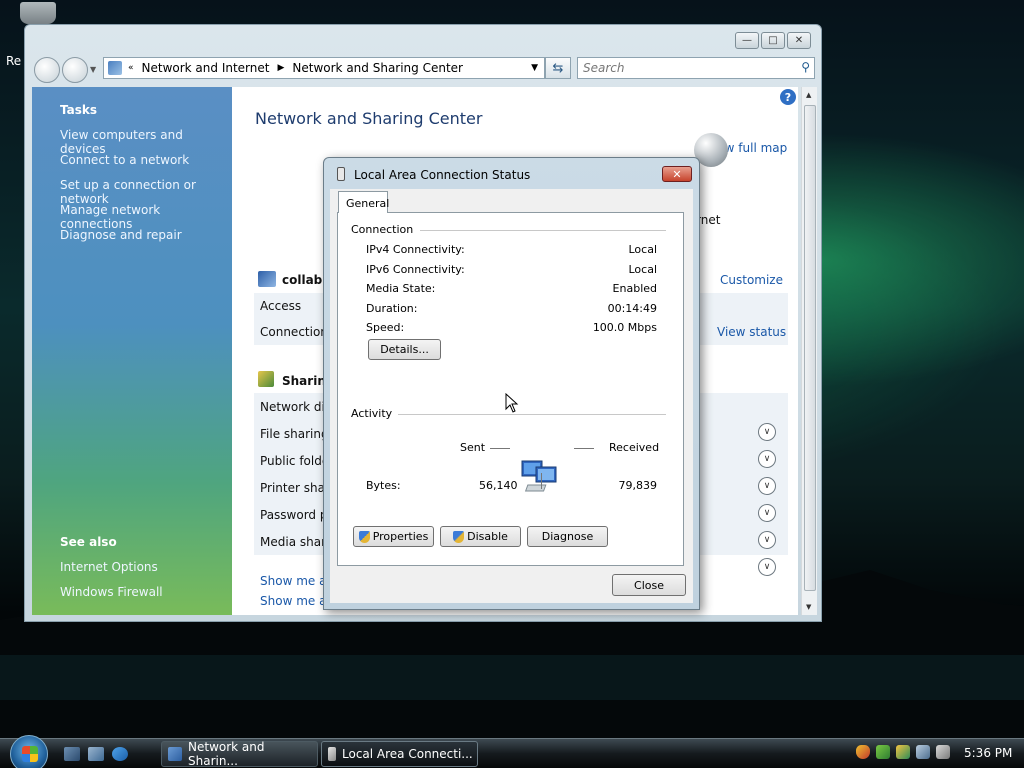  I want to click on help-icon: ?, so click(788, 97).